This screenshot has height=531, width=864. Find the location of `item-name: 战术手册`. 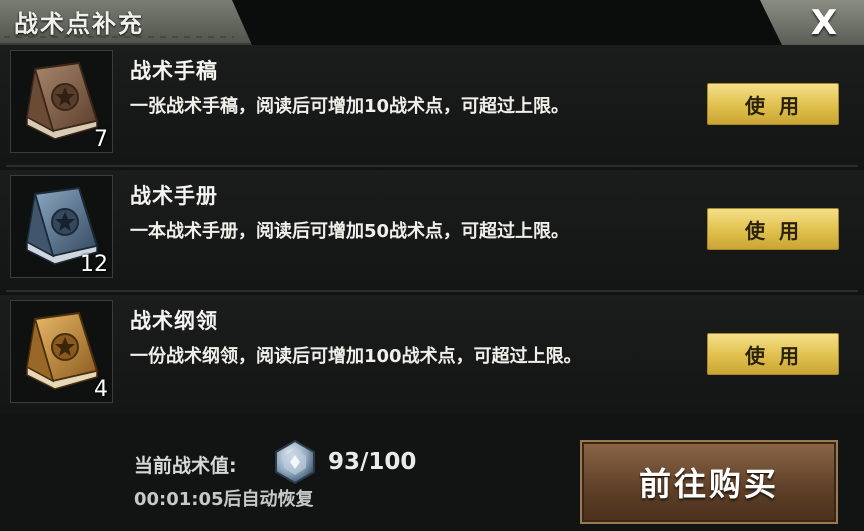

item-name: 战术手册 is located at coordinates (174, 196).